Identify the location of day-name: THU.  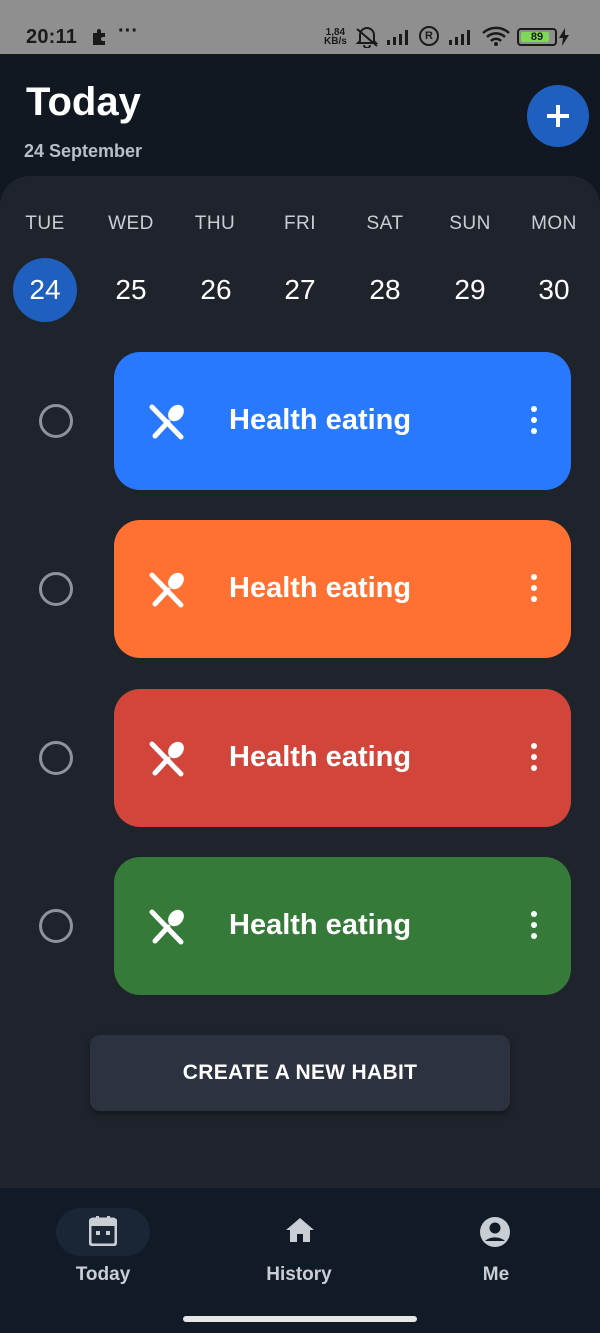
(215, 223).